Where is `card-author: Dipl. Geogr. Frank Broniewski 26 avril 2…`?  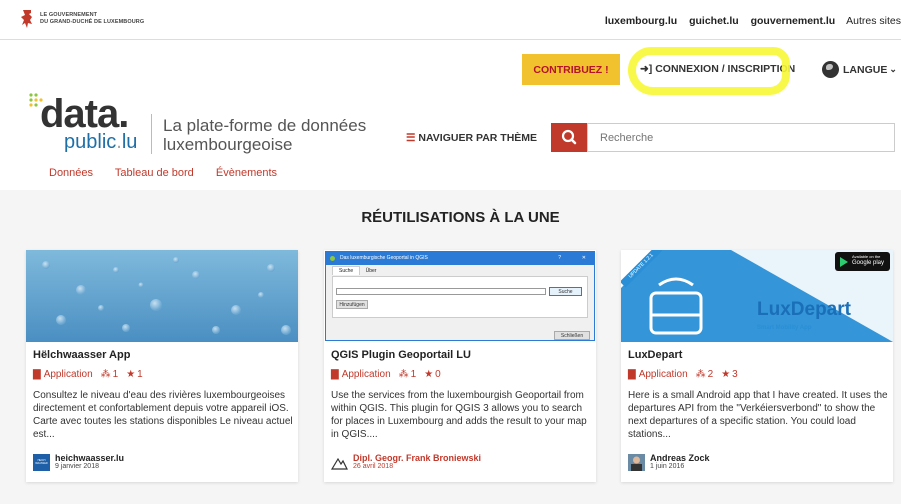
card-author: Dipl. Geogr. Frank Broniewski 26 avril 2… is located at coordinates (406, 462).